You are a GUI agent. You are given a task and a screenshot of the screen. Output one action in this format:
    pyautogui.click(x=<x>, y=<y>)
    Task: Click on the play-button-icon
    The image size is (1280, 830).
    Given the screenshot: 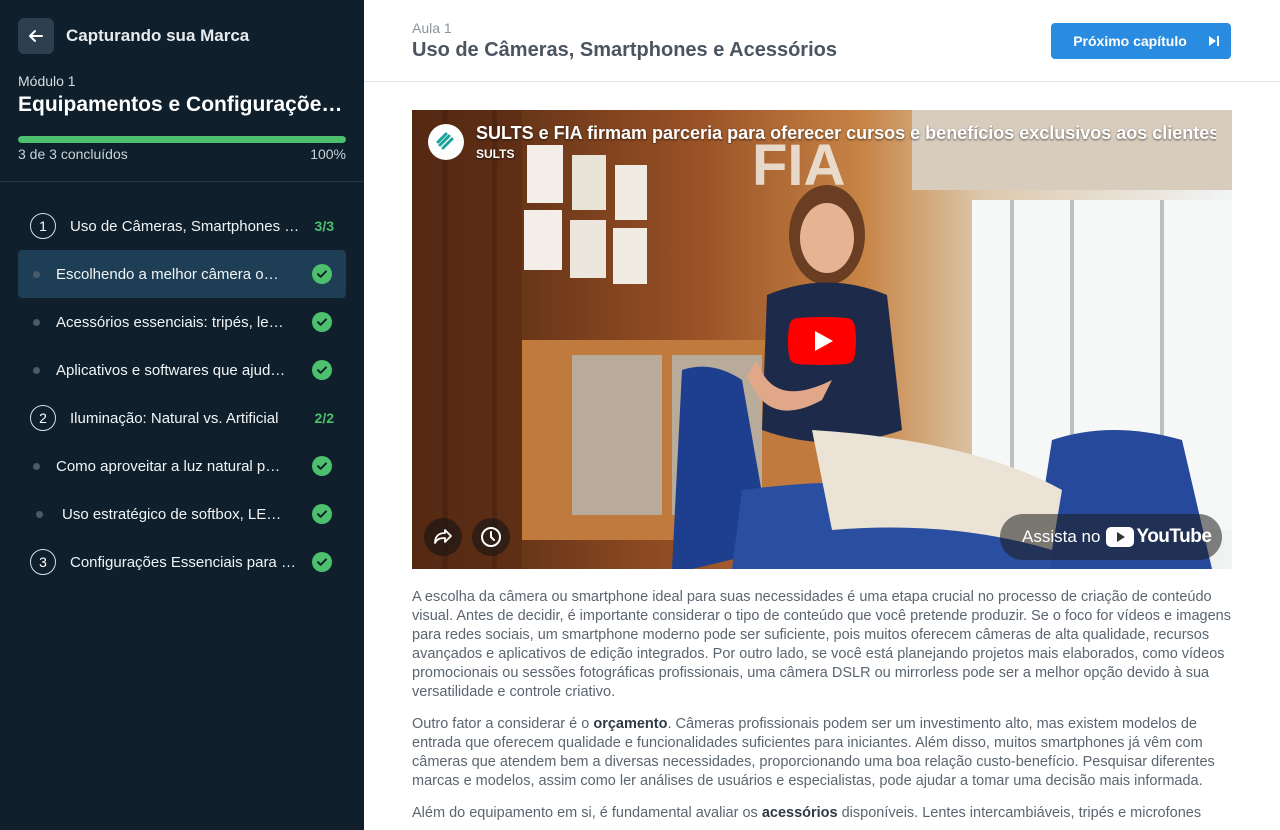 What is the action you would take?
    pyautogui.click(x=822, y=341)
    